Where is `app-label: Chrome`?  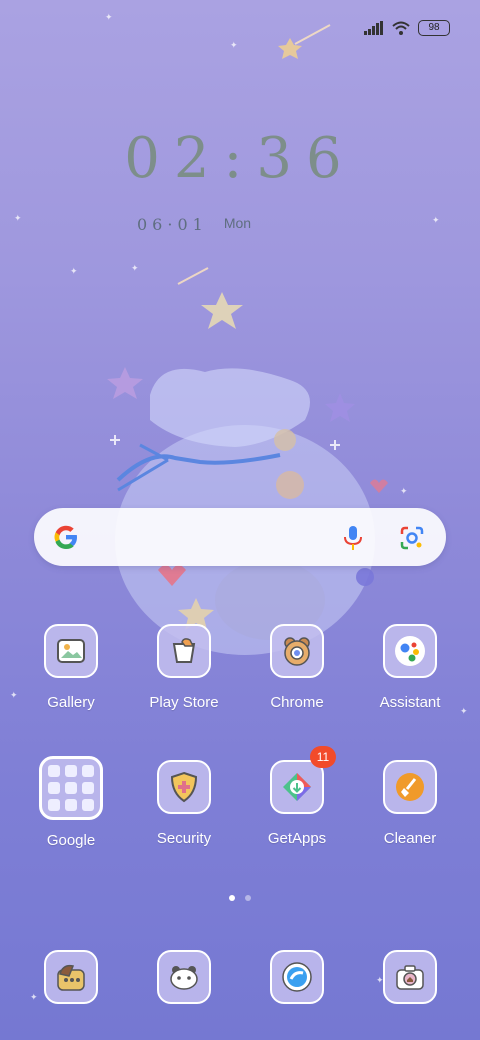 app-label: Chrome is located at coordinates (297, 702).